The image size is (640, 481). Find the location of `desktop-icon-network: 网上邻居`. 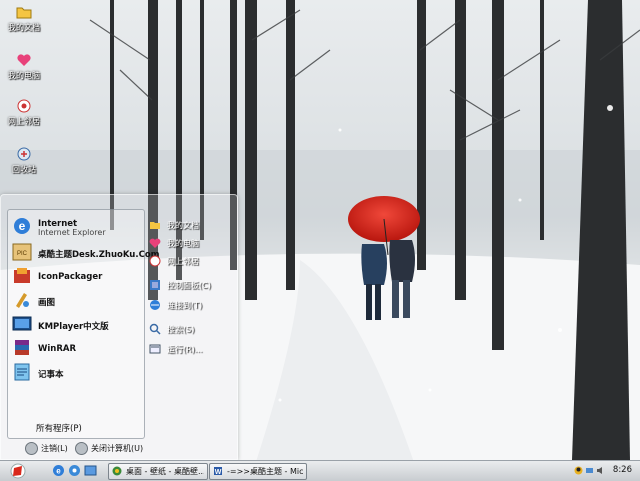

desktop-icon-network: 网上邻居 is located at coordinates (24, 112).